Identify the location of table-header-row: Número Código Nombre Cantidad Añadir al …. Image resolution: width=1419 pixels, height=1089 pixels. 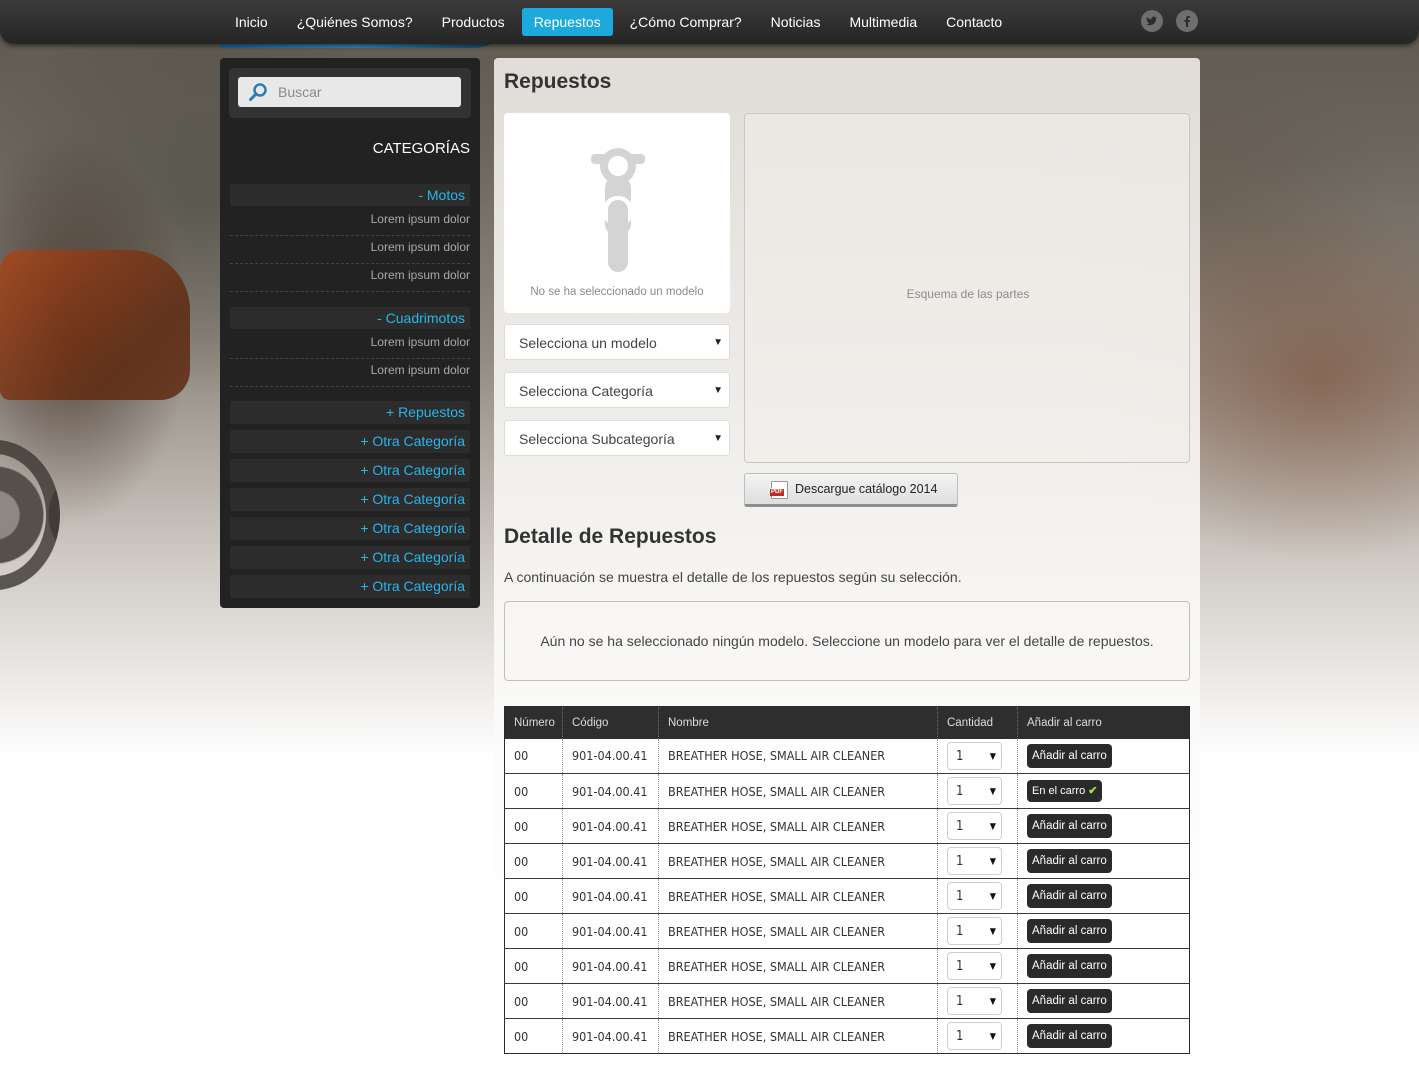
(847, 722).